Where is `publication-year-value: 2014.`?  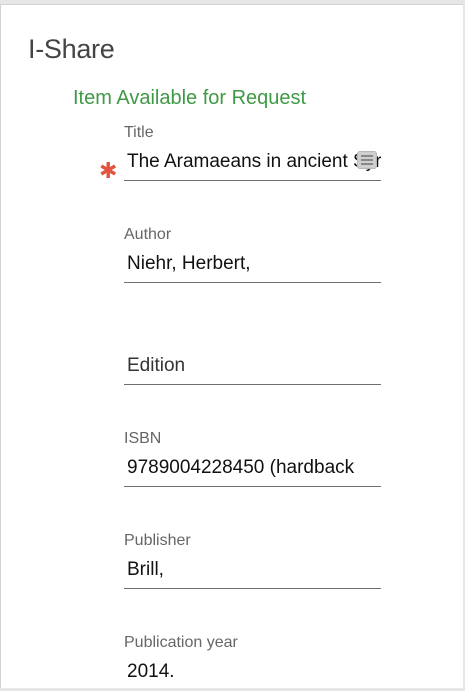
publication-year-value: 2014. is located at coordinates (151, 671).